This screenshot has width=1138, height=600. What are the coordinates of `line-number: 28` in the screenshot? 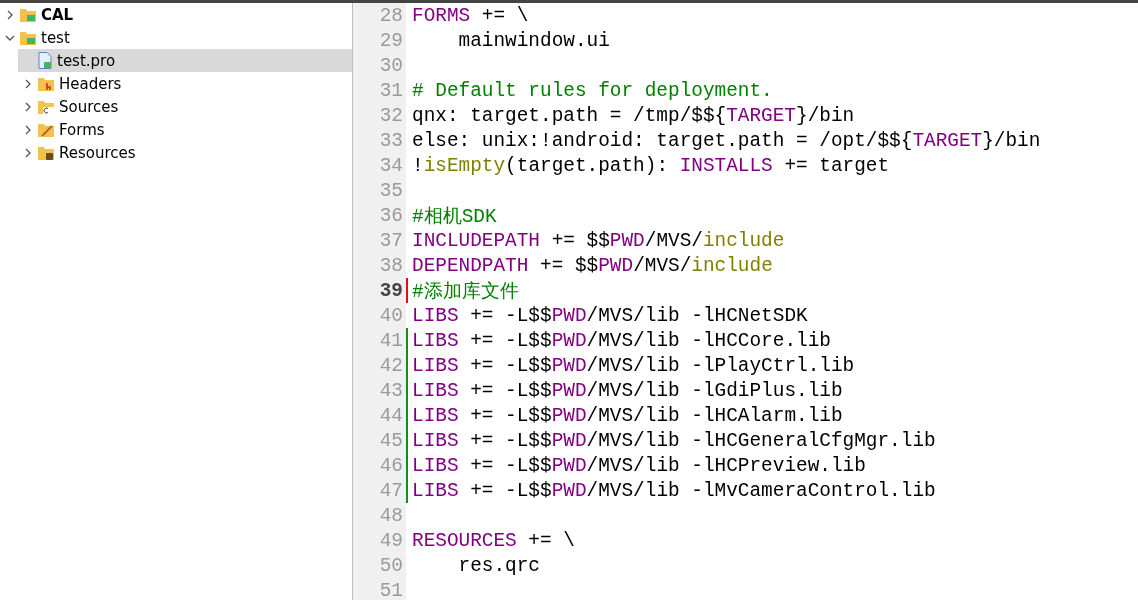 It's located at (390, 15).